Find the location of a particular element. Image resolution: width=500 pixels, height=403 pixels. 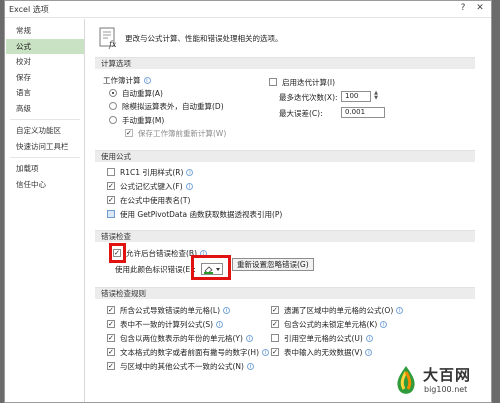

radio-automatic-label: 自动重算(A) is located at coordinates (142, 93).